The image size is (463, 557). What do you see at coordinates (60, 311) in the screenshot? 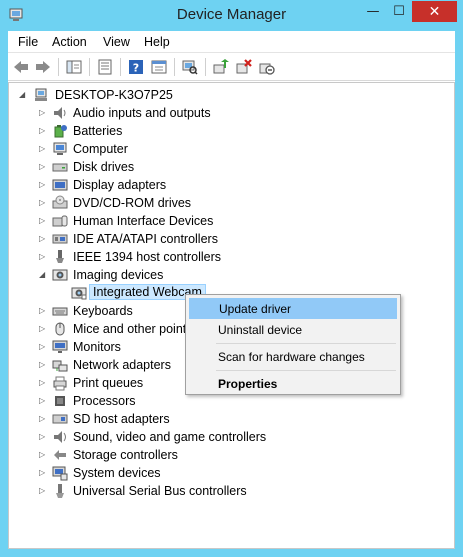
I see `keyboard-icon` at bounding box center [60, 311].